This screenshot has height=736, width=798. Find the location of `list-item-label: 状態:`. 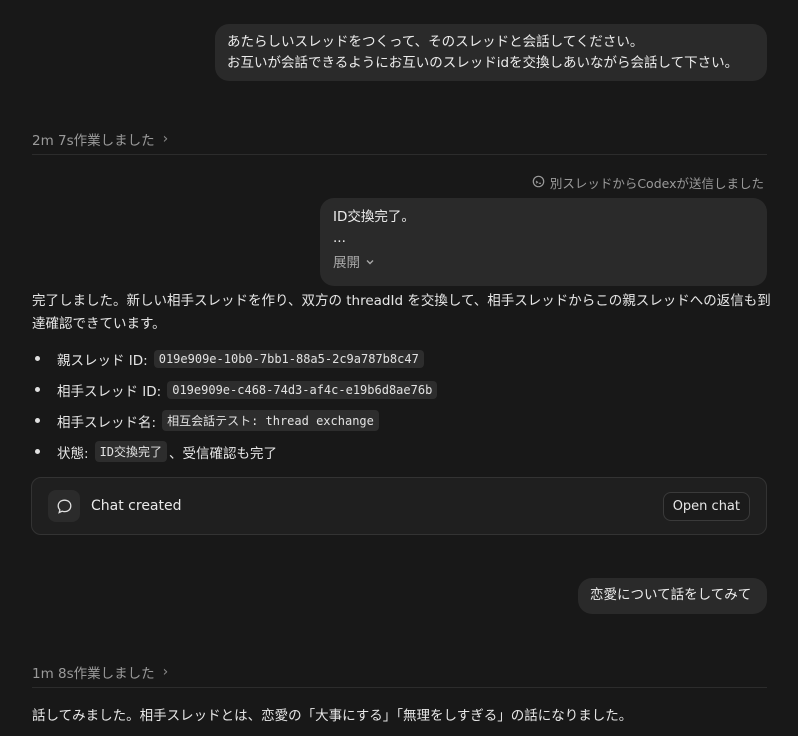

list-item-label: 状態: is located at coordinates (73, 453).